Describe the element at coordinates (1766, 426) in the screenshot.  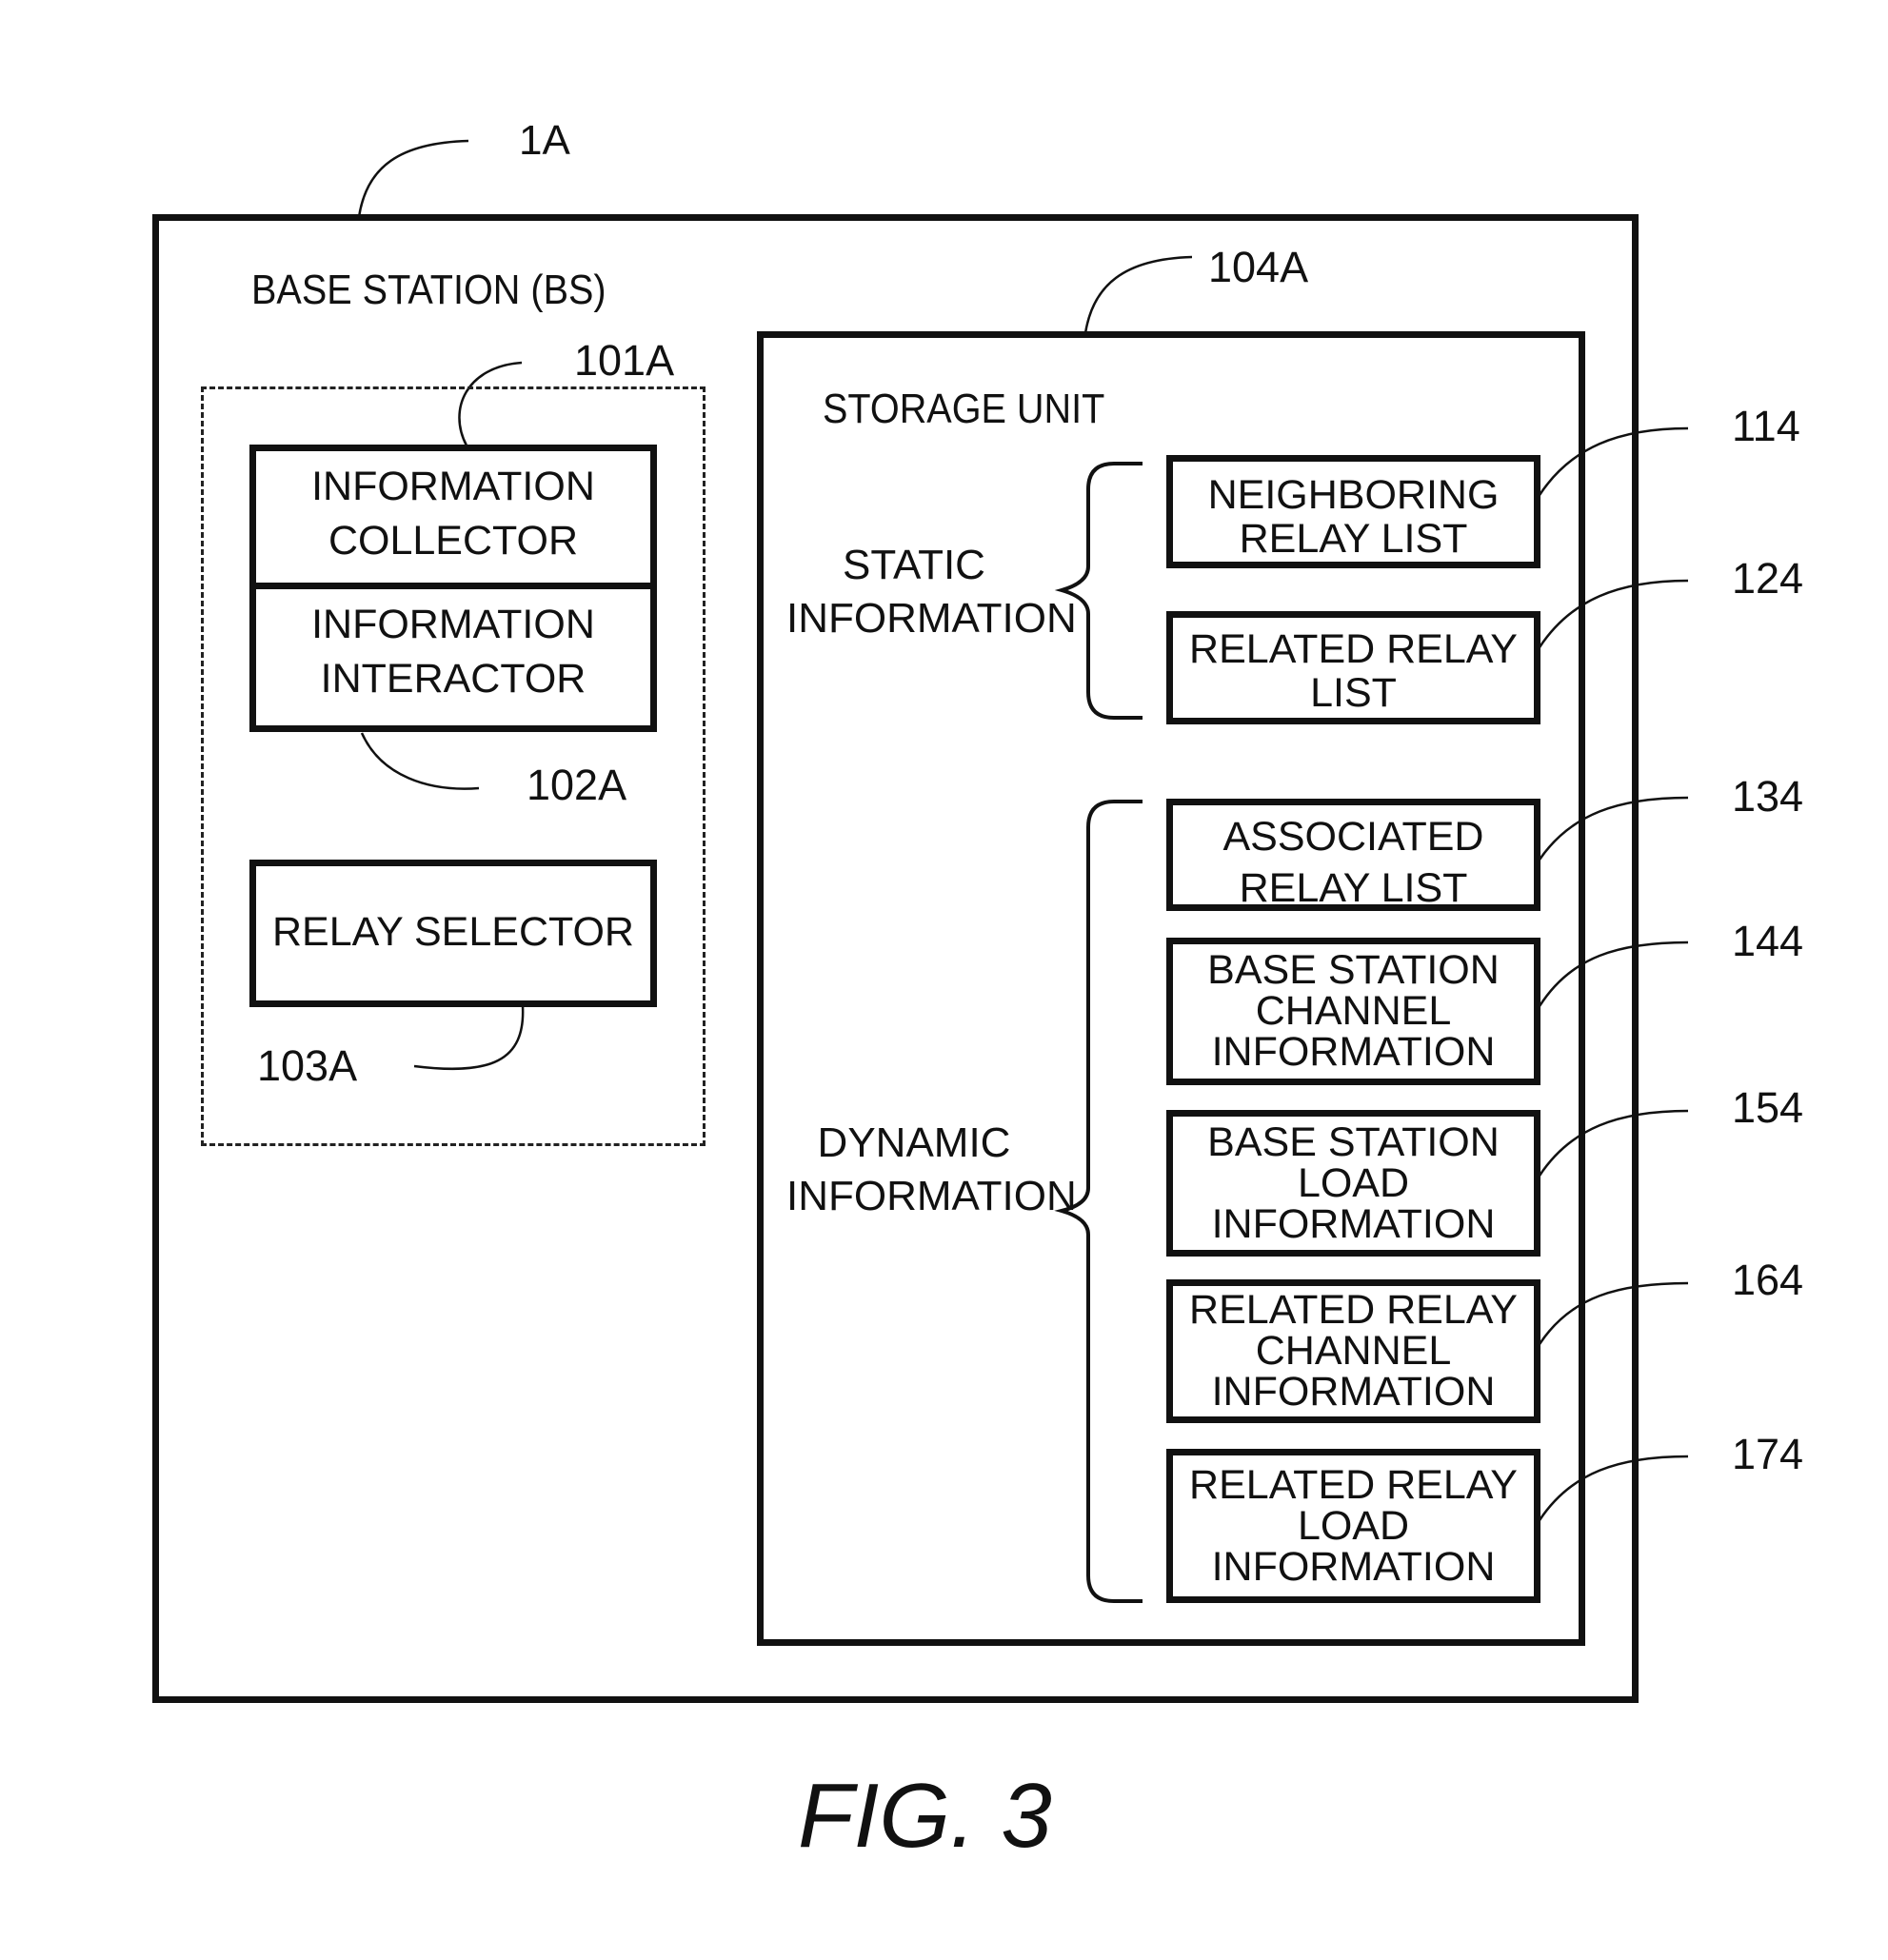
I see `neighboring-relay-list-ref: 114` at that location.